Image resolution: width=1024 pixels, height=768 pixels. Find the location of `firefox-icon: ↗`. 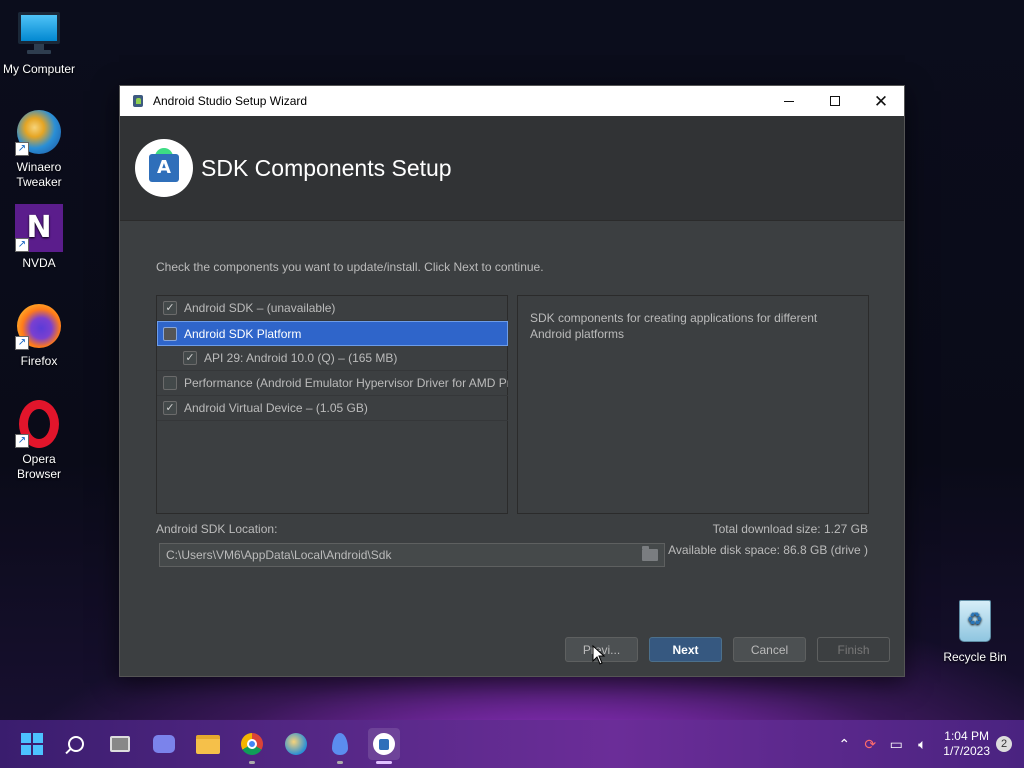

firefox-icon: ↗ is located at coordinates (39, 326).